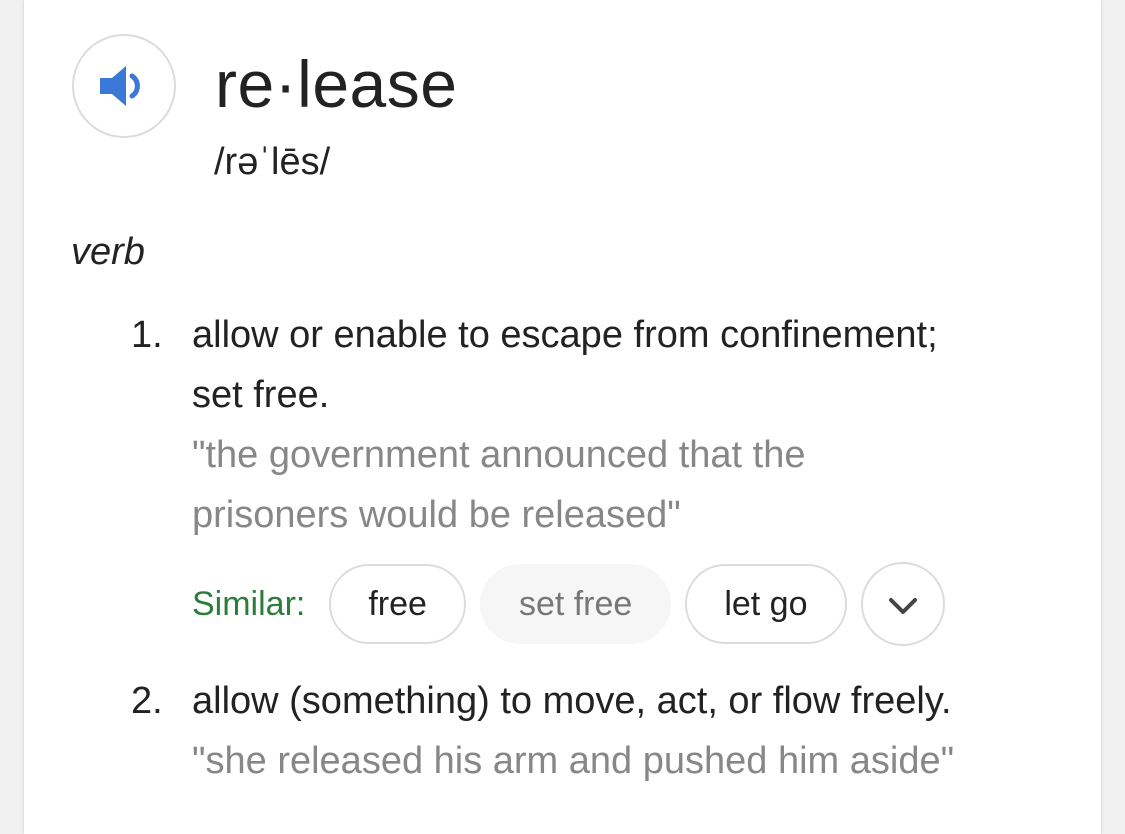 The height and width of the screenshot is (834, 1125). I want to click on speaker-icon, so click(124, 86).